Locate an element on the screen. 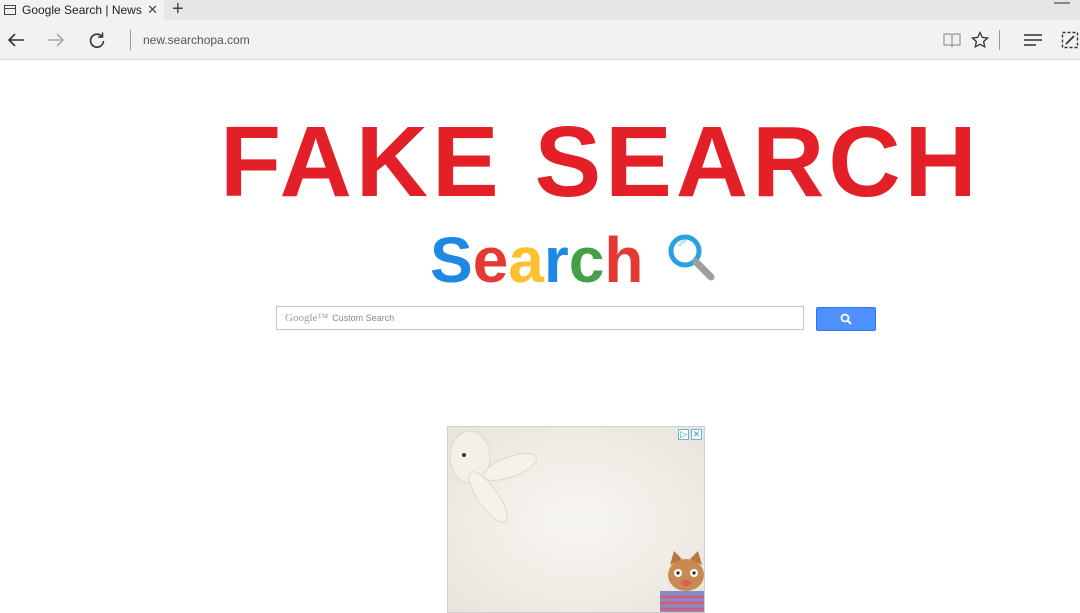 This screenshot has width=1080, height=613. refresh-icon is located at coordinates (97, 40).